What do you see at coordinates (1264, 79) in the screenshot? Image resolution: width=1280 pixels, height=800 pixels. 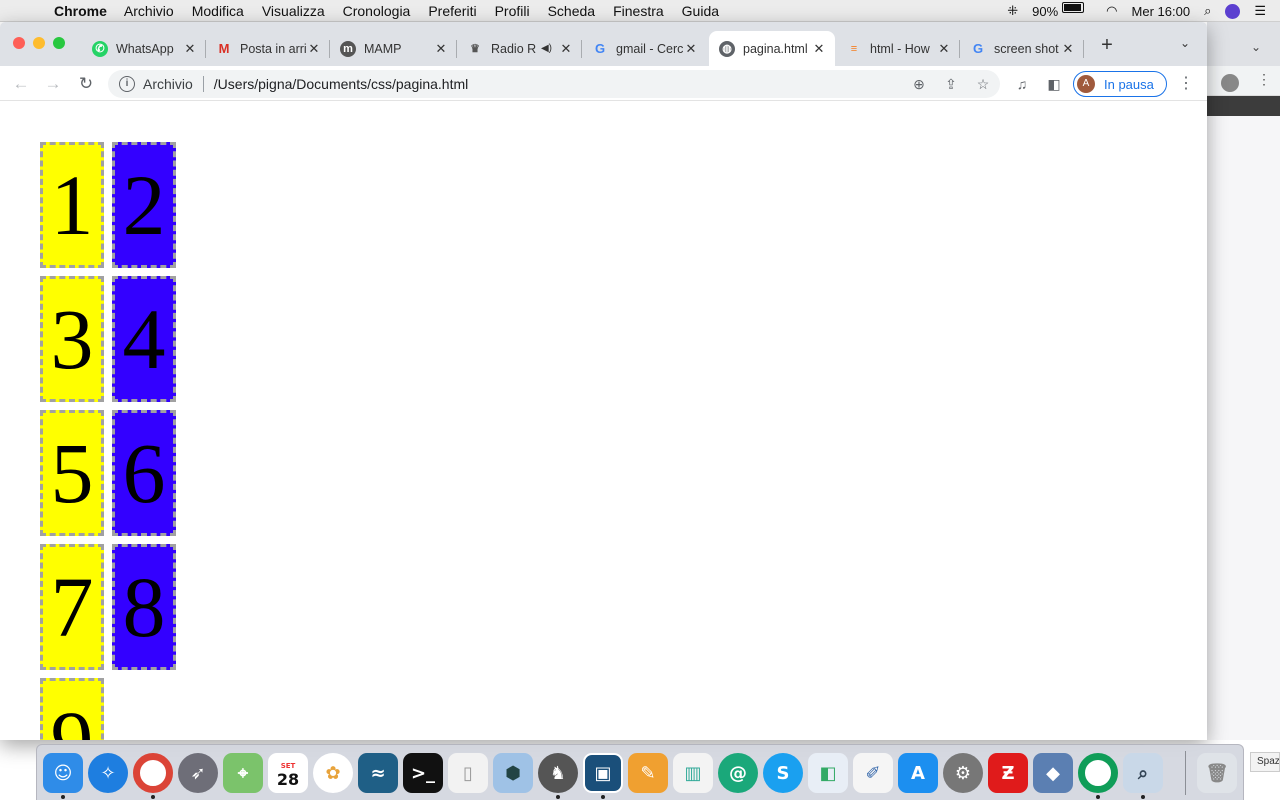 I see `menu-dots-icon: ⋮` at bounding box center [1264, 79].